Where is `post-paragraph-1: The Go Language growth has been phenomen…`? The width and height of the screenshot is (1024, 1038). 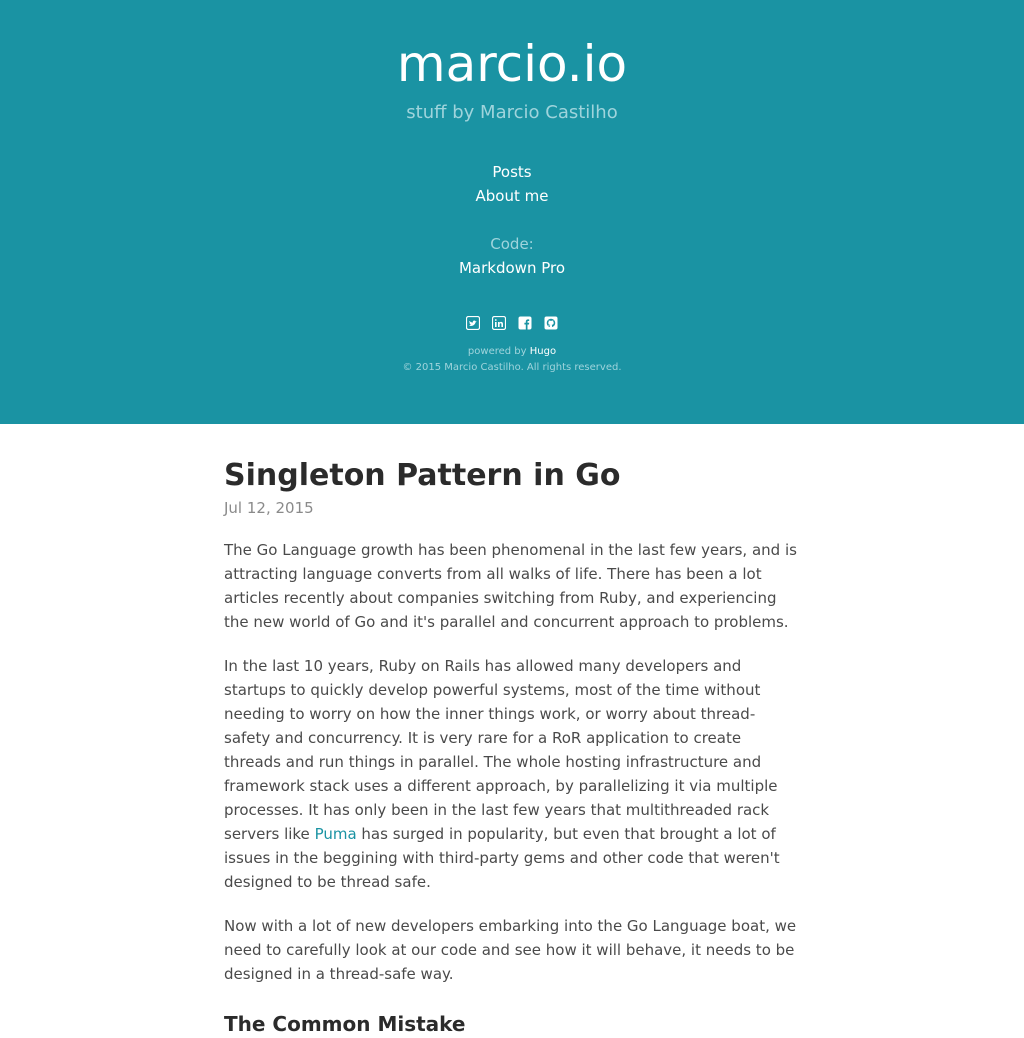 post-paragraph-1: The Go Language growth has been phenomen… is located at coordinates (510, 586).